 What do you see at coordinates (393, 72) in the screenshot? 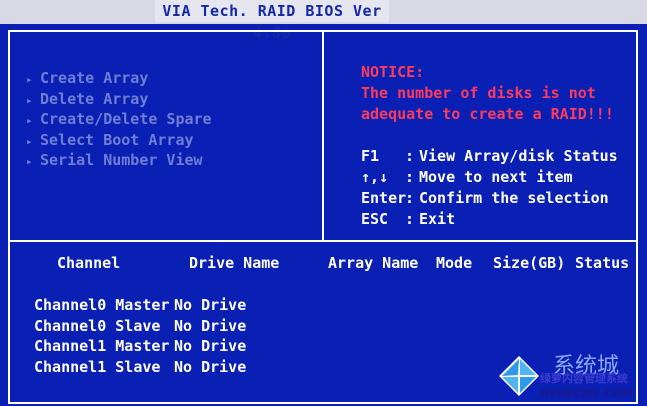
I see `notice-title: NOTICE:` at bounding box center [393, 72].